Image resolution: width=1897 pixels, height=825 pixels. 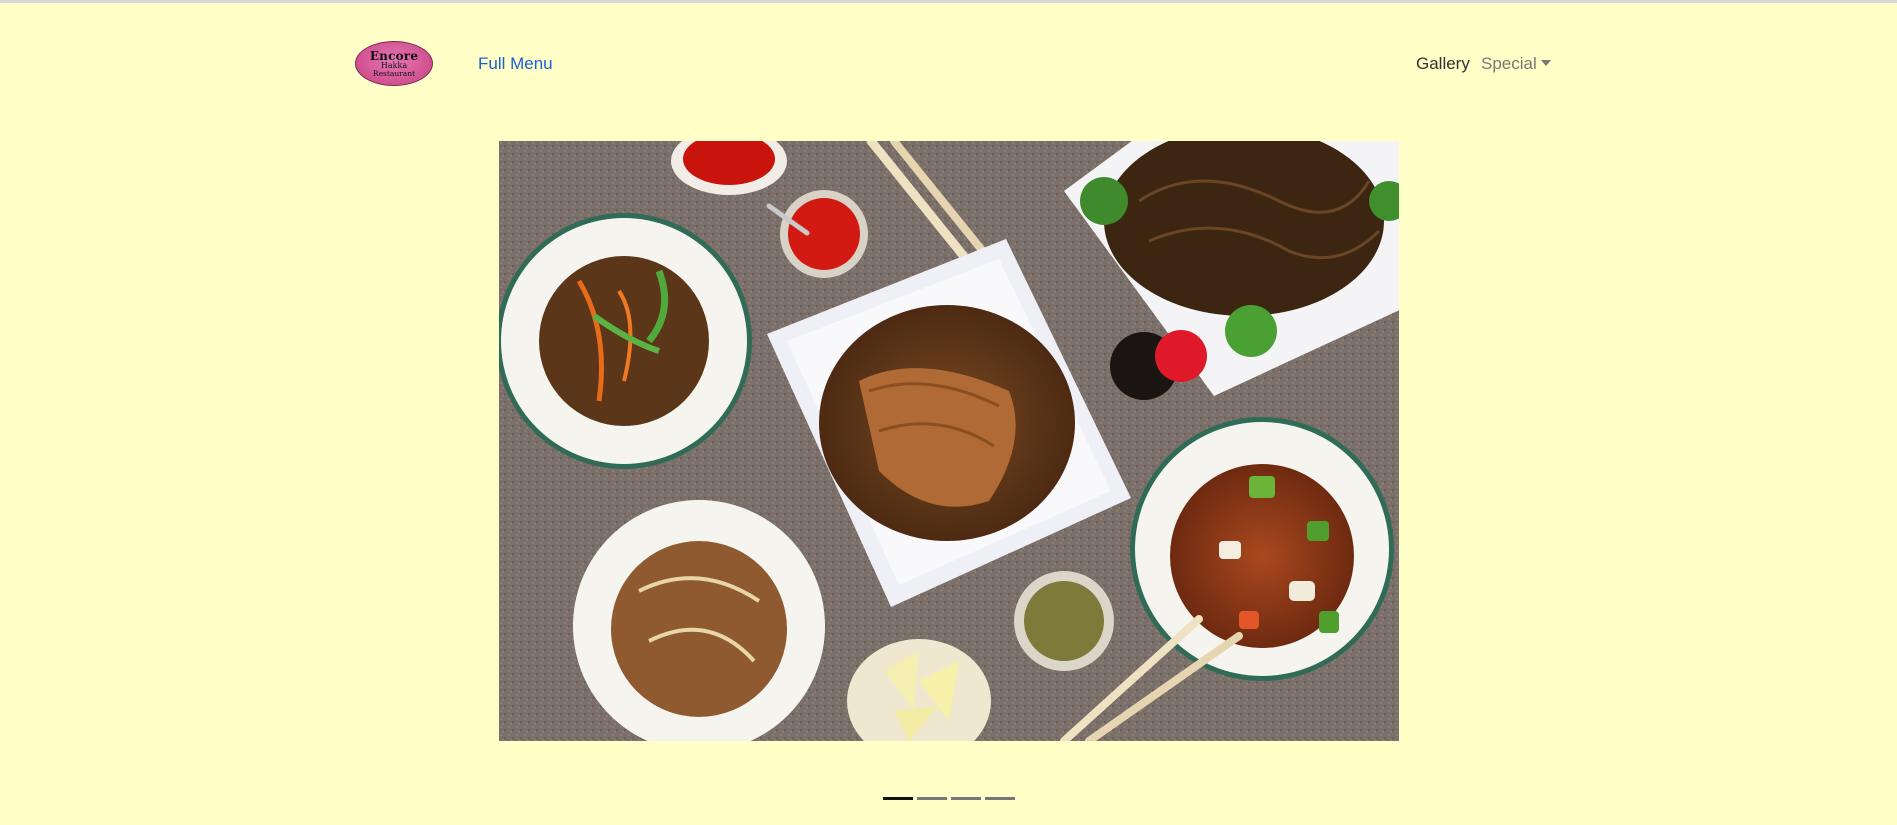 I want to click on caret-down-icon, so click(x=1545, y=63).